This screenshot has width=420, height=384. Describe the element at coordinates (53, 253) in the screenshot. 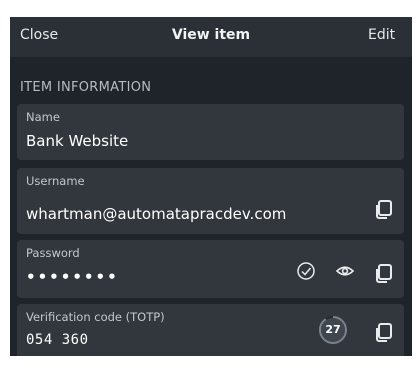

I see `password-label: Password` at that location.